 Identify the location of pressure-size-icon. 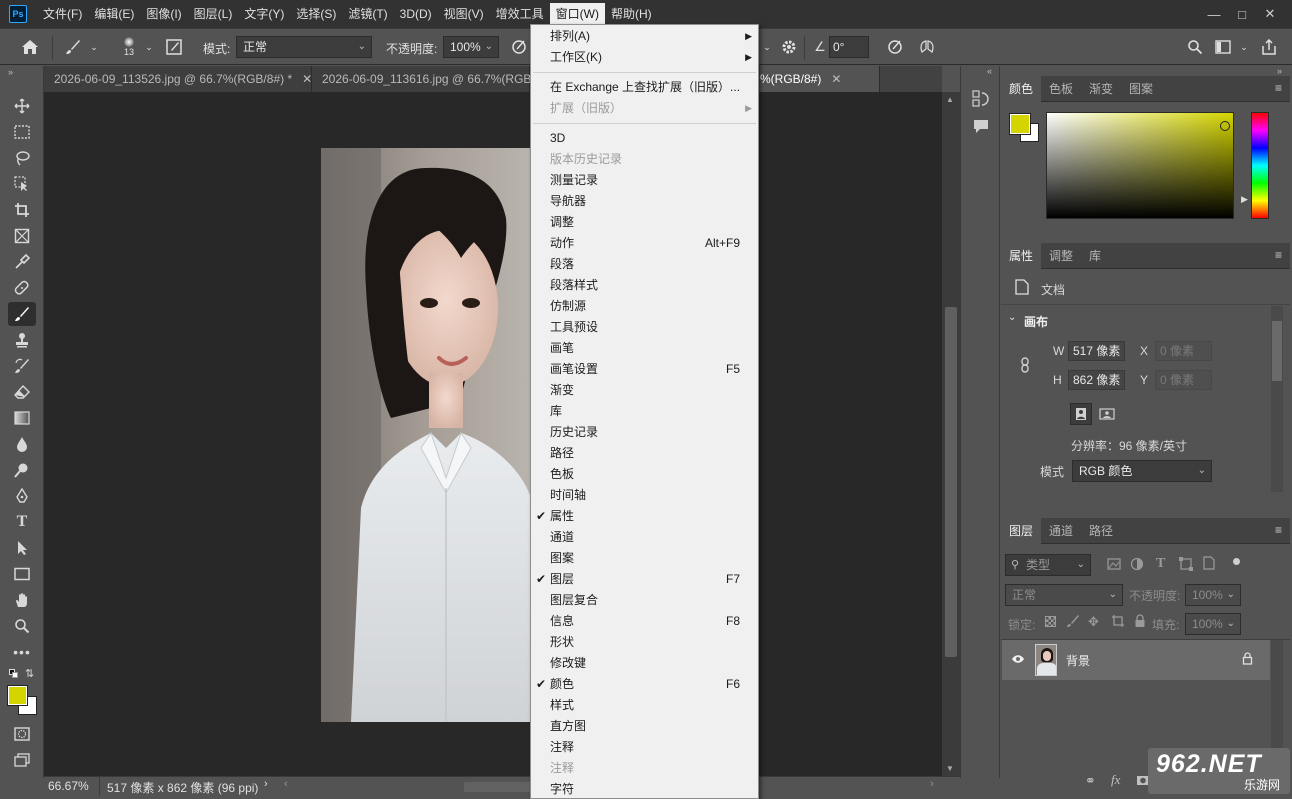
(895, 47).